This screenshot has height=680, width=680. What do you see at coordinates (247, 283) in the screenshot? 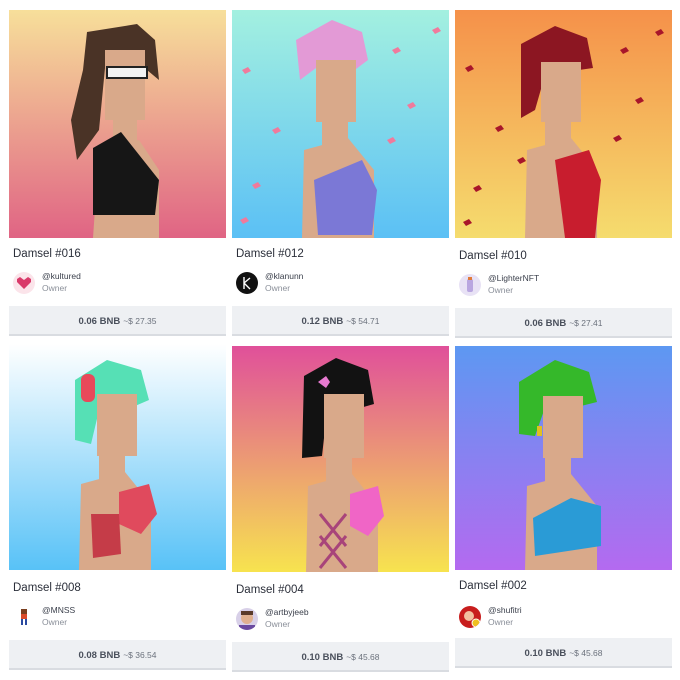
I see `k-avatar` at bounding box center [247, 283].